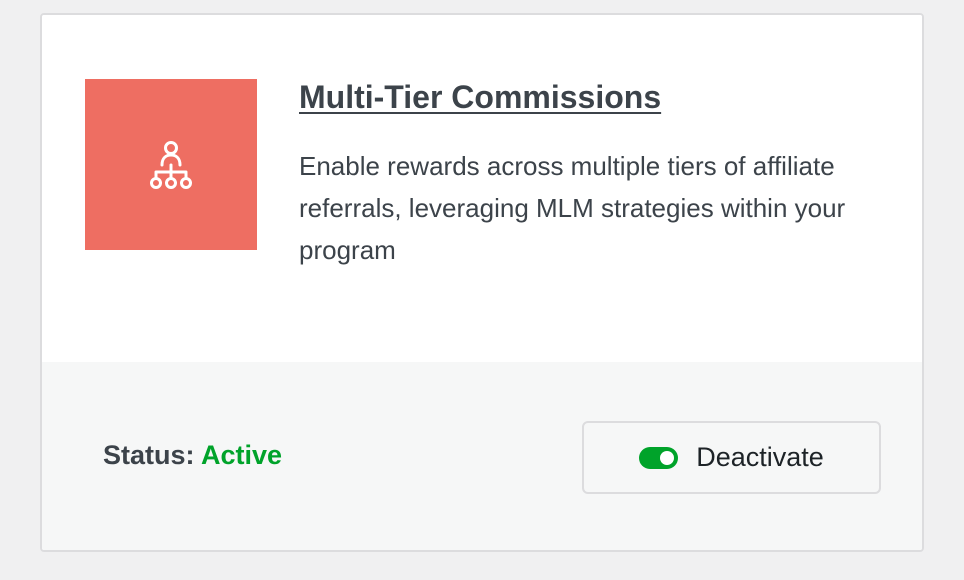 The image size is (964, 580). I want to click on addon-thumbnail, so click(171, 164).